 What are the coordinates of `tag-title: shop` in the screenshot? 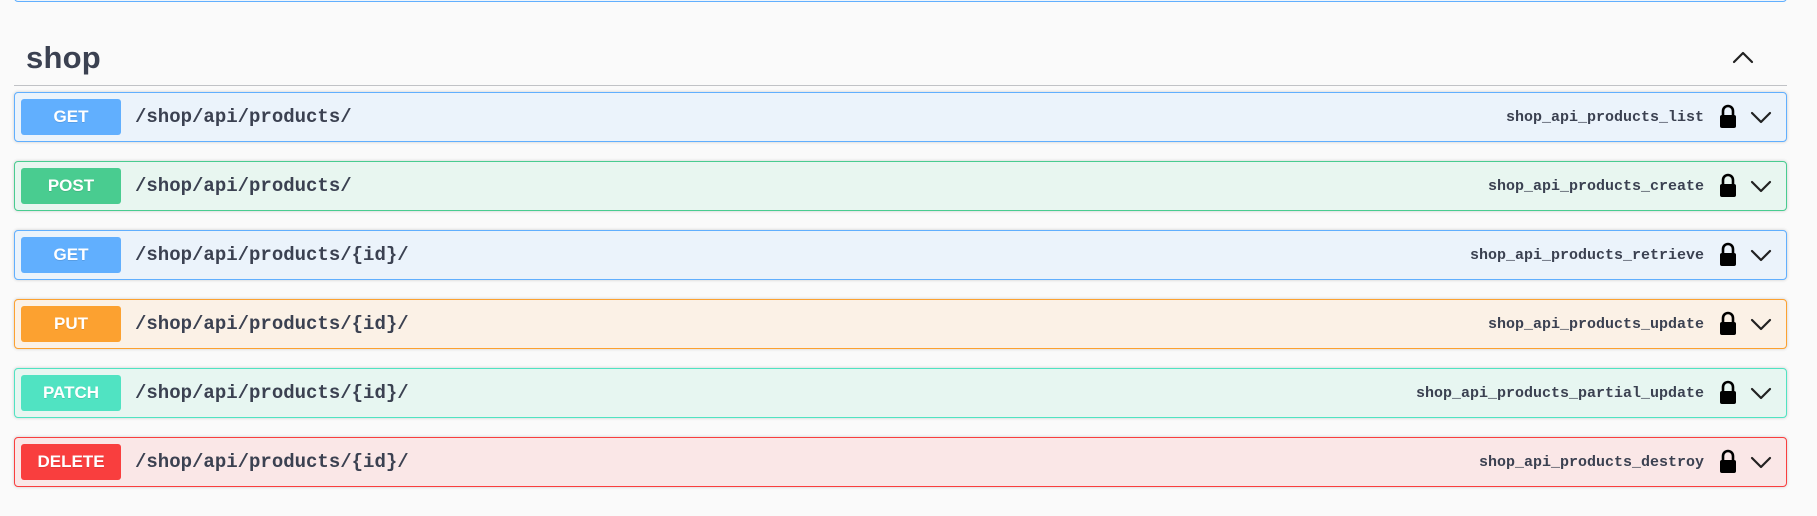 It's located at (63, 57).